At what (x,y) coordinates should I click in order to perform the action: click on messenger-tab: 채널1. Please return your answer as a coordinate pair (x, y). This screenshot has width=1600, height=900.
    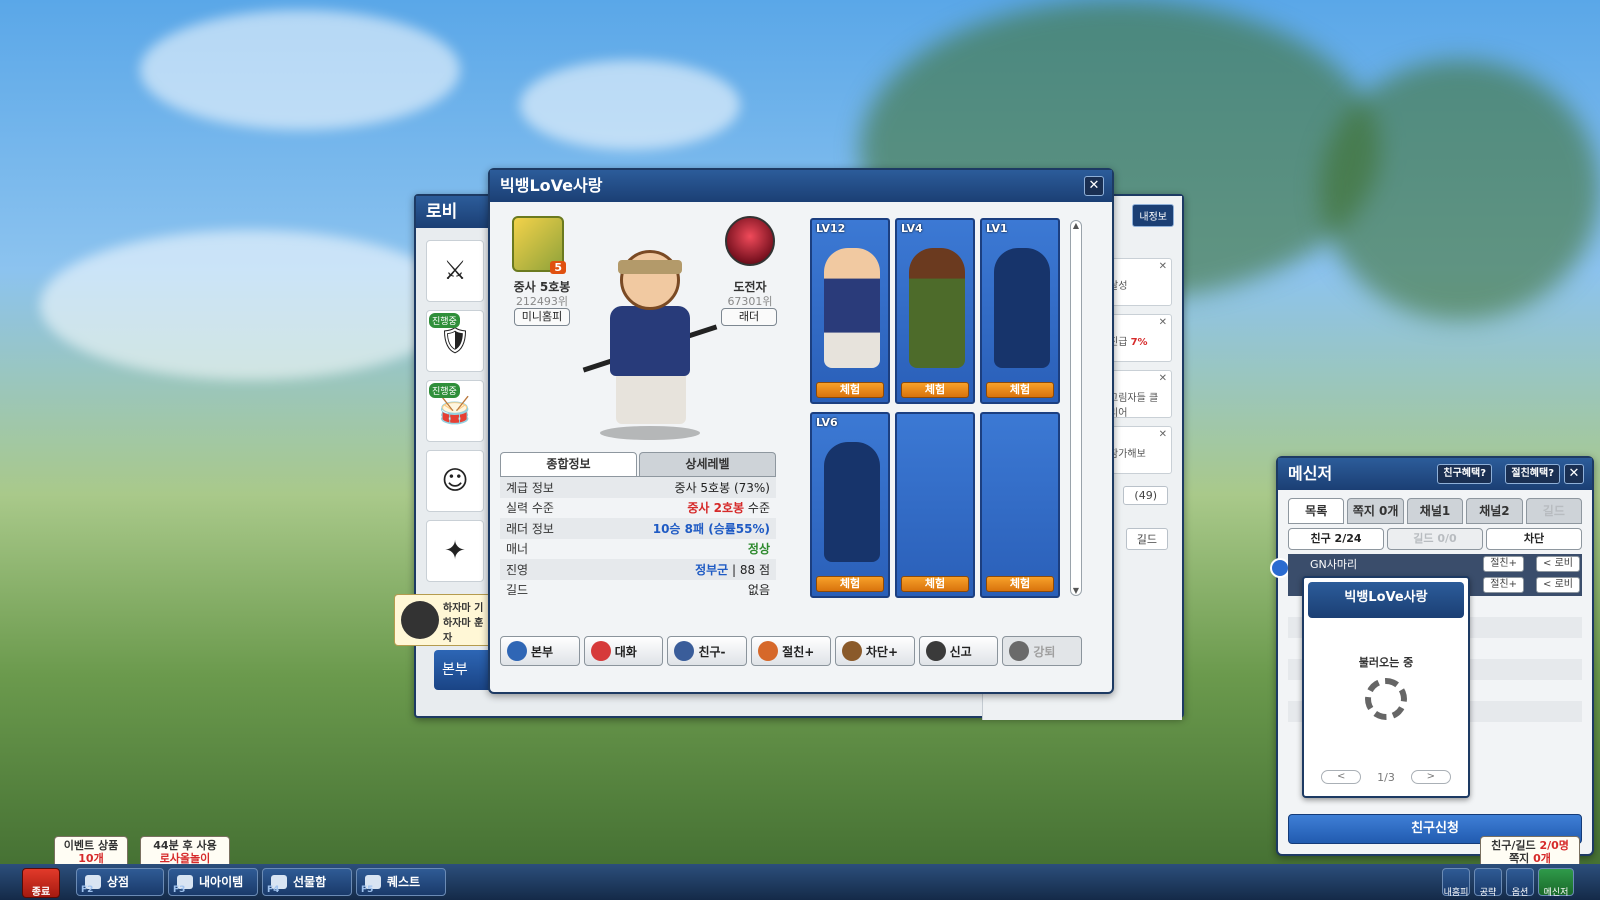
    Looking at the image, I should click on (1435, 511).